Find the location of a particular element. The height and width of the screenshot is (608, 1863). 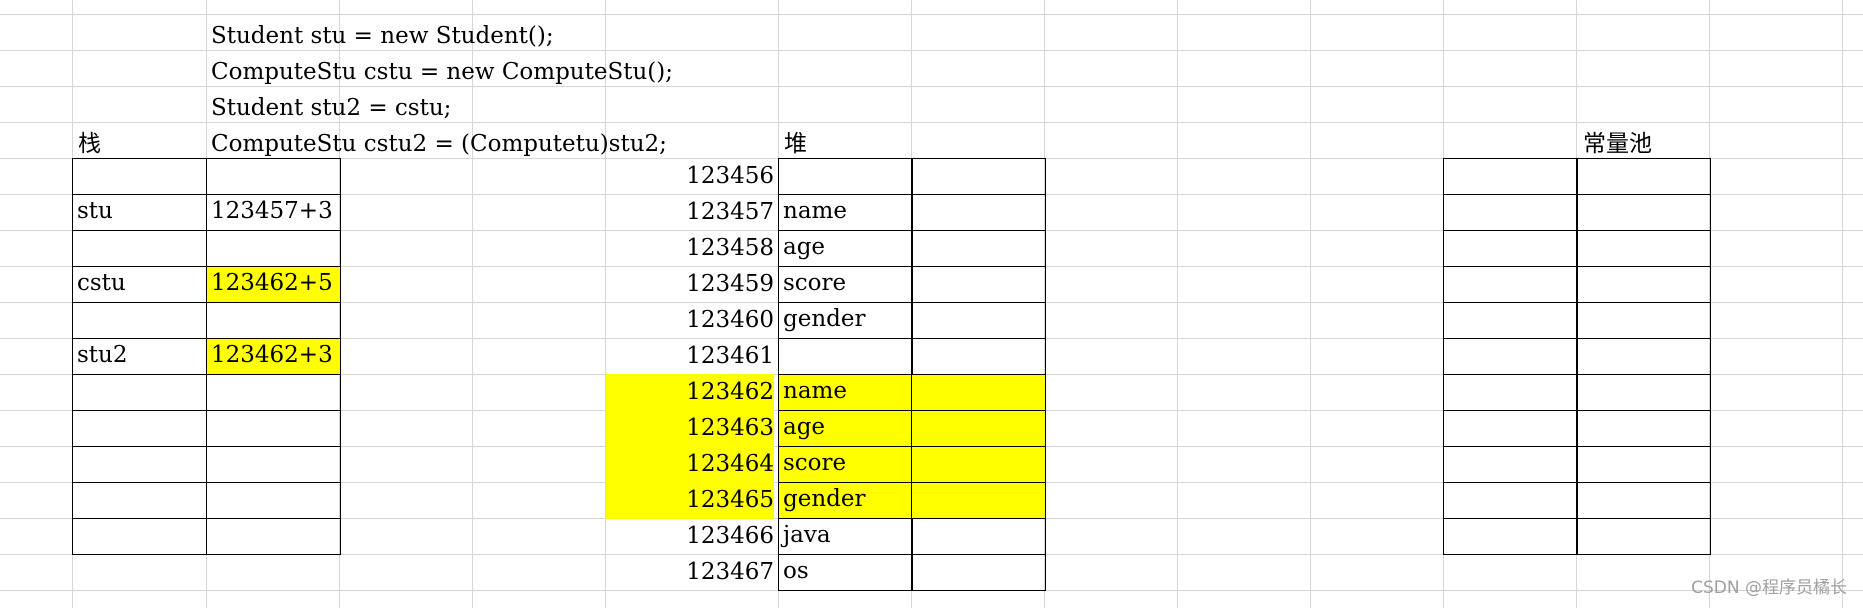

heap-field-cell: os is located at coordinates (845, 572).